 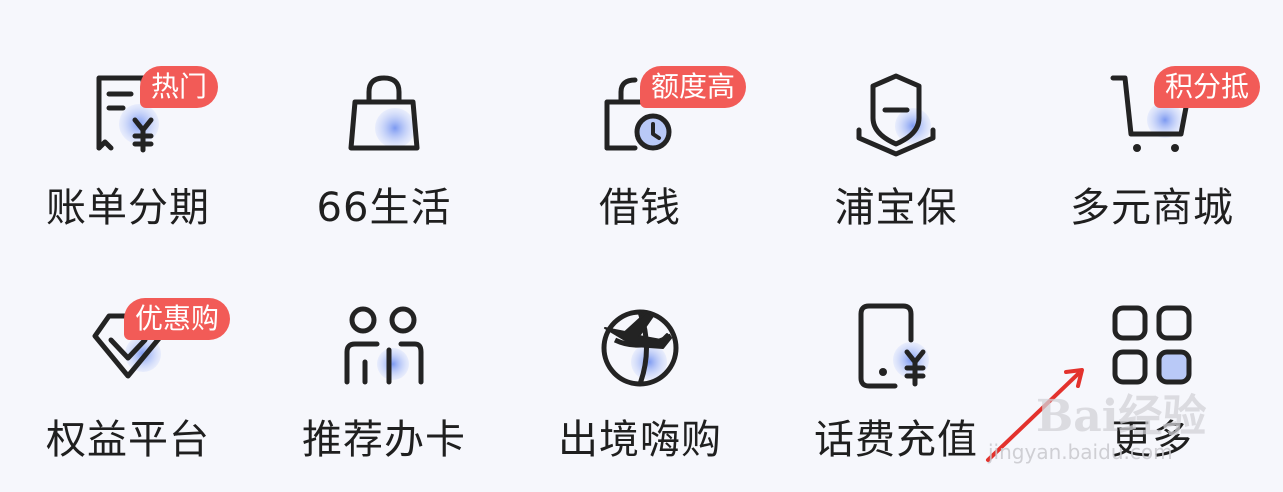 I want to click on discount-badge: 优惠购, so click(x=177, y=319).